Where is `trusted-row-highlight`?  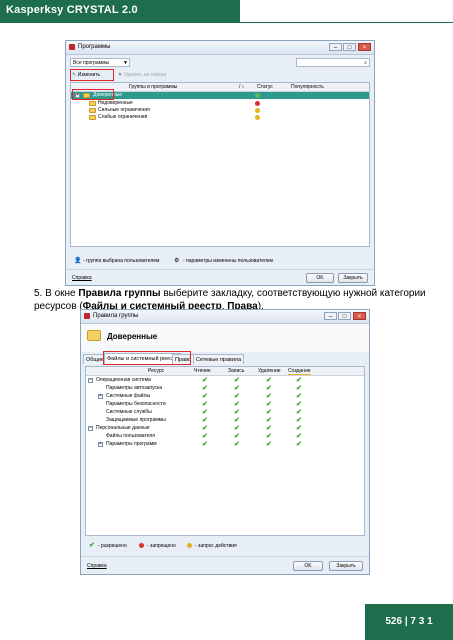 trusted-row-highlight is located at coordinates (93, 94).